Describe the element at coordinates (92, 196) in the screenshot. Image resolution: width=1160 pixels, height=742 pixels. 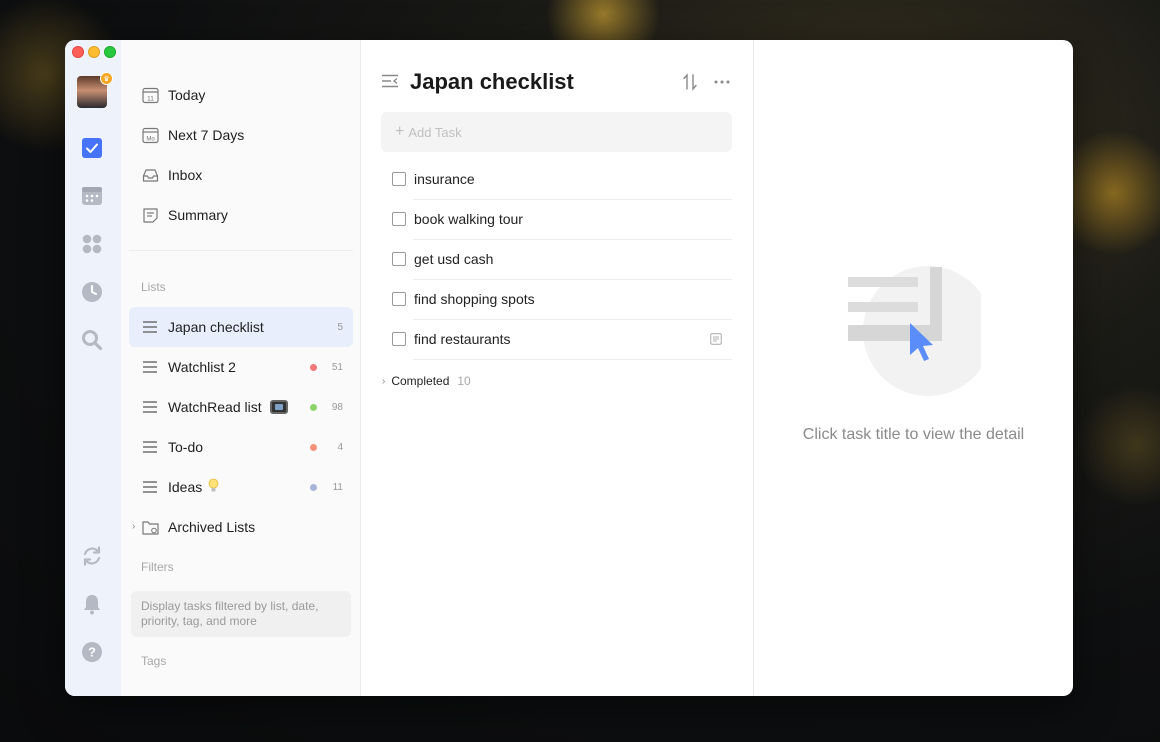
I see `calendar-icon` at that location.